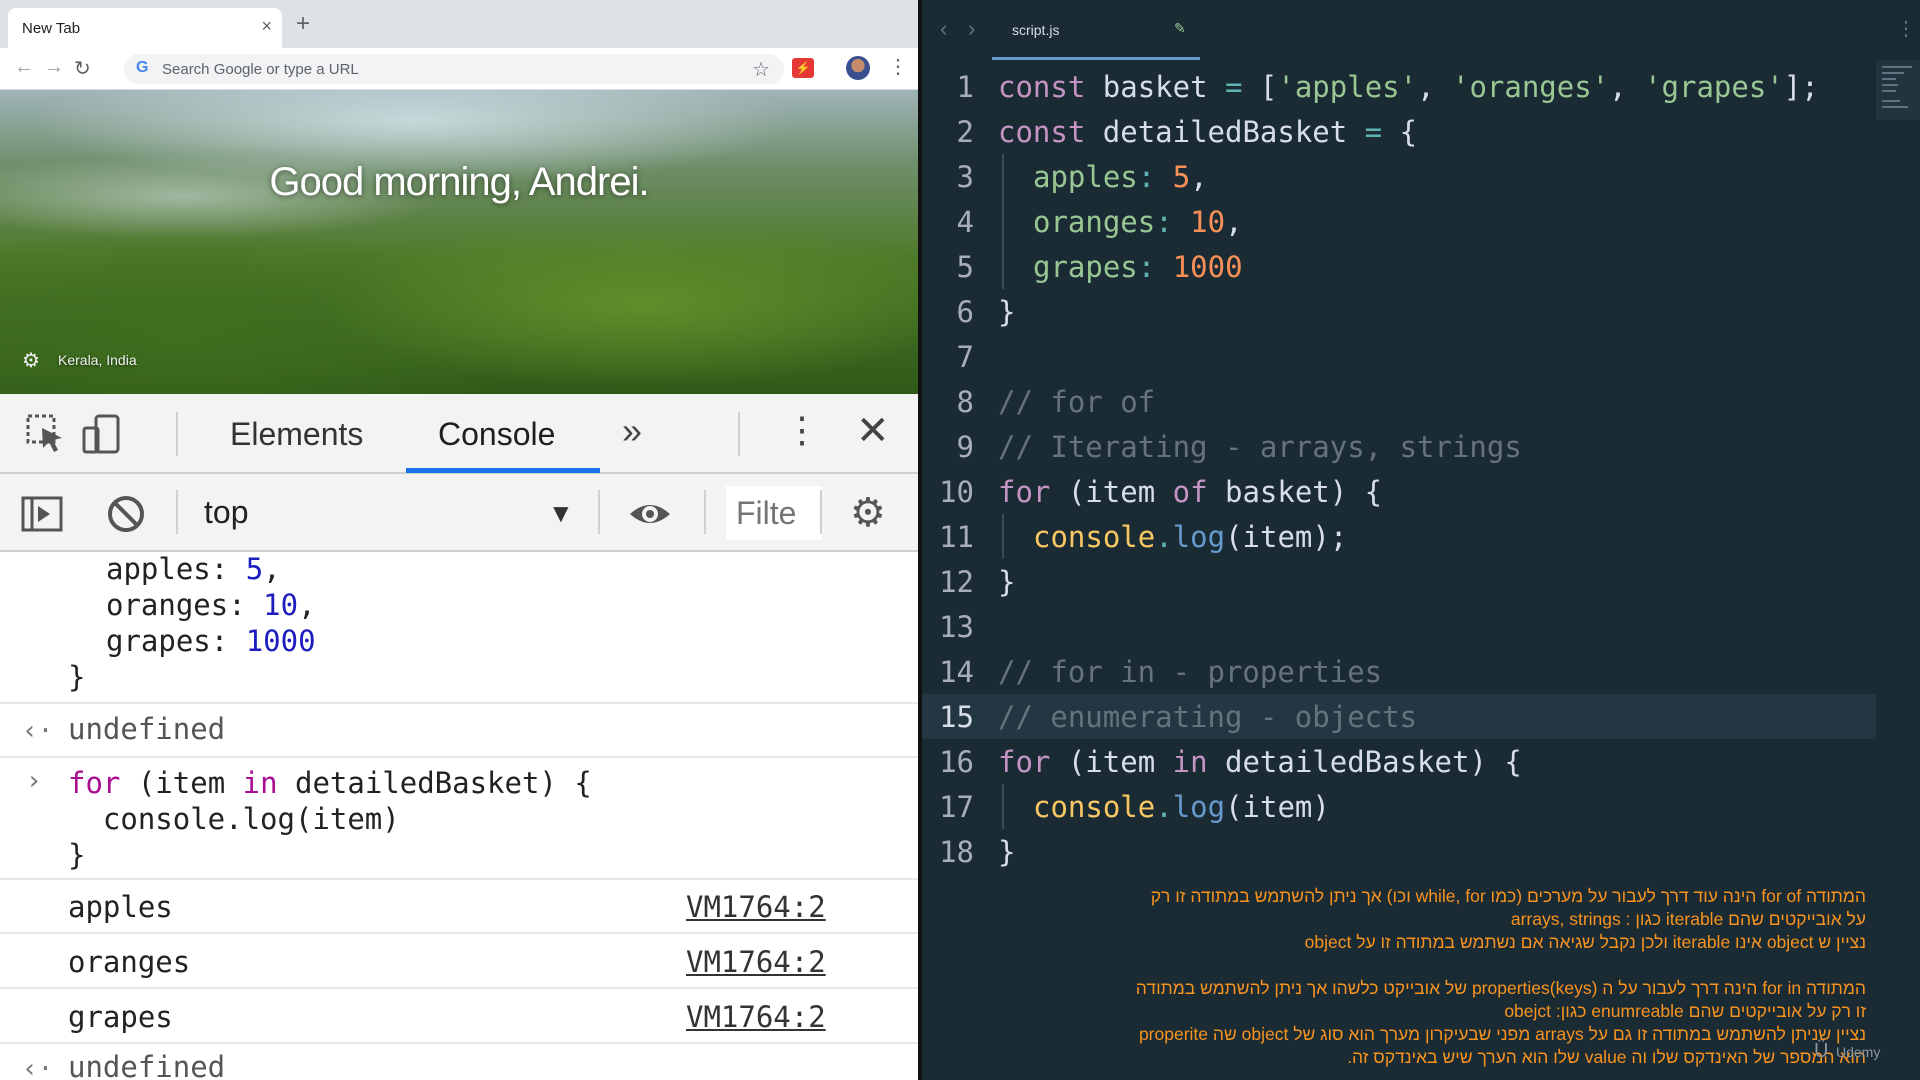 The image size is (1920, 1080). I want to click on new-tab-button: +, so click(303, 24).